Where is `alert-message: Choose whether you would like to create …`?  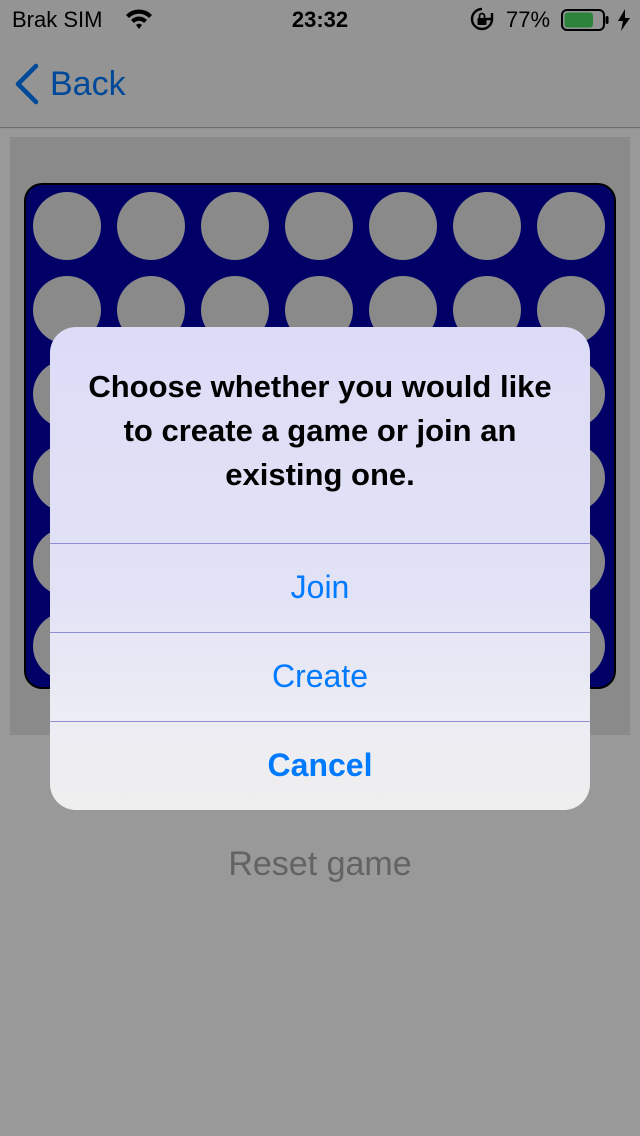 alert-message: Choose whether you would like to create … is located at coordinates (320, 430).